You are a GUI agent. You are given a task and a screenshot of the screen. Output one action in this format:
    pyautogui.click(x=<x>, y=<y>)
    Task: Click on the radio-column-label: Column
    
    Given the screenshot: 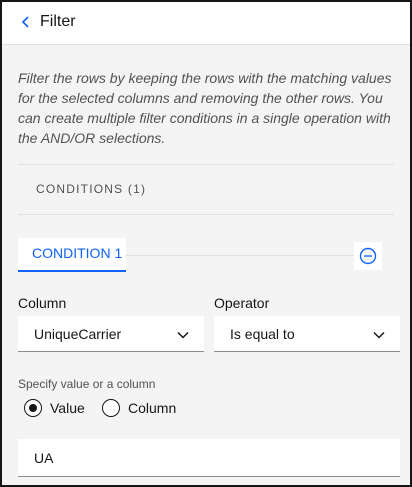 What is the action you would take?
    pyautogui.click(x=152, y=408)
    